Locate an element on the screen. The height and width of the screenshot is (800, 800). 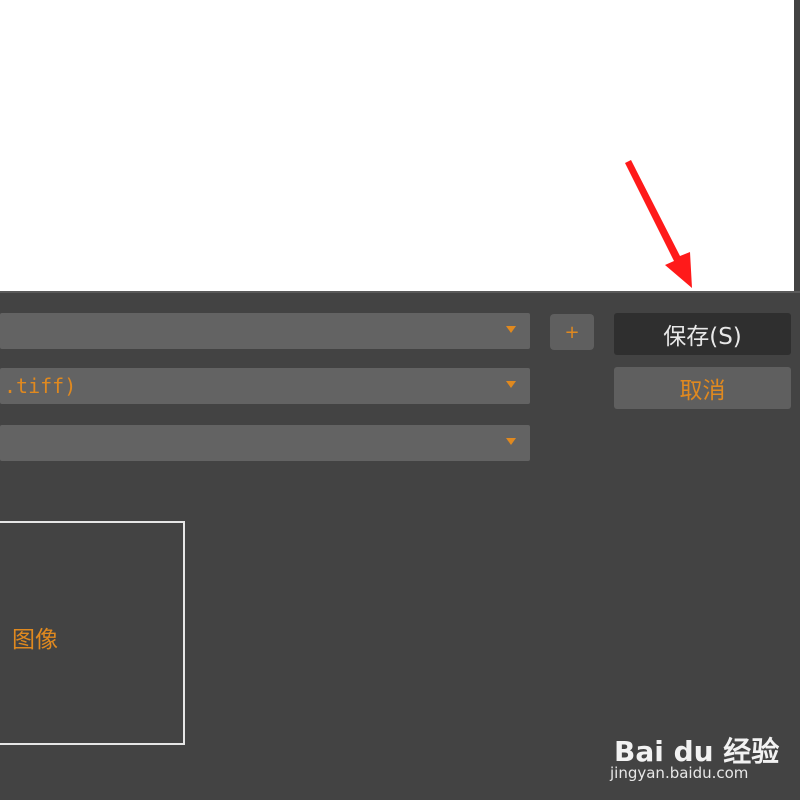
file-name-dropdown is located at coordinates (265, 331).